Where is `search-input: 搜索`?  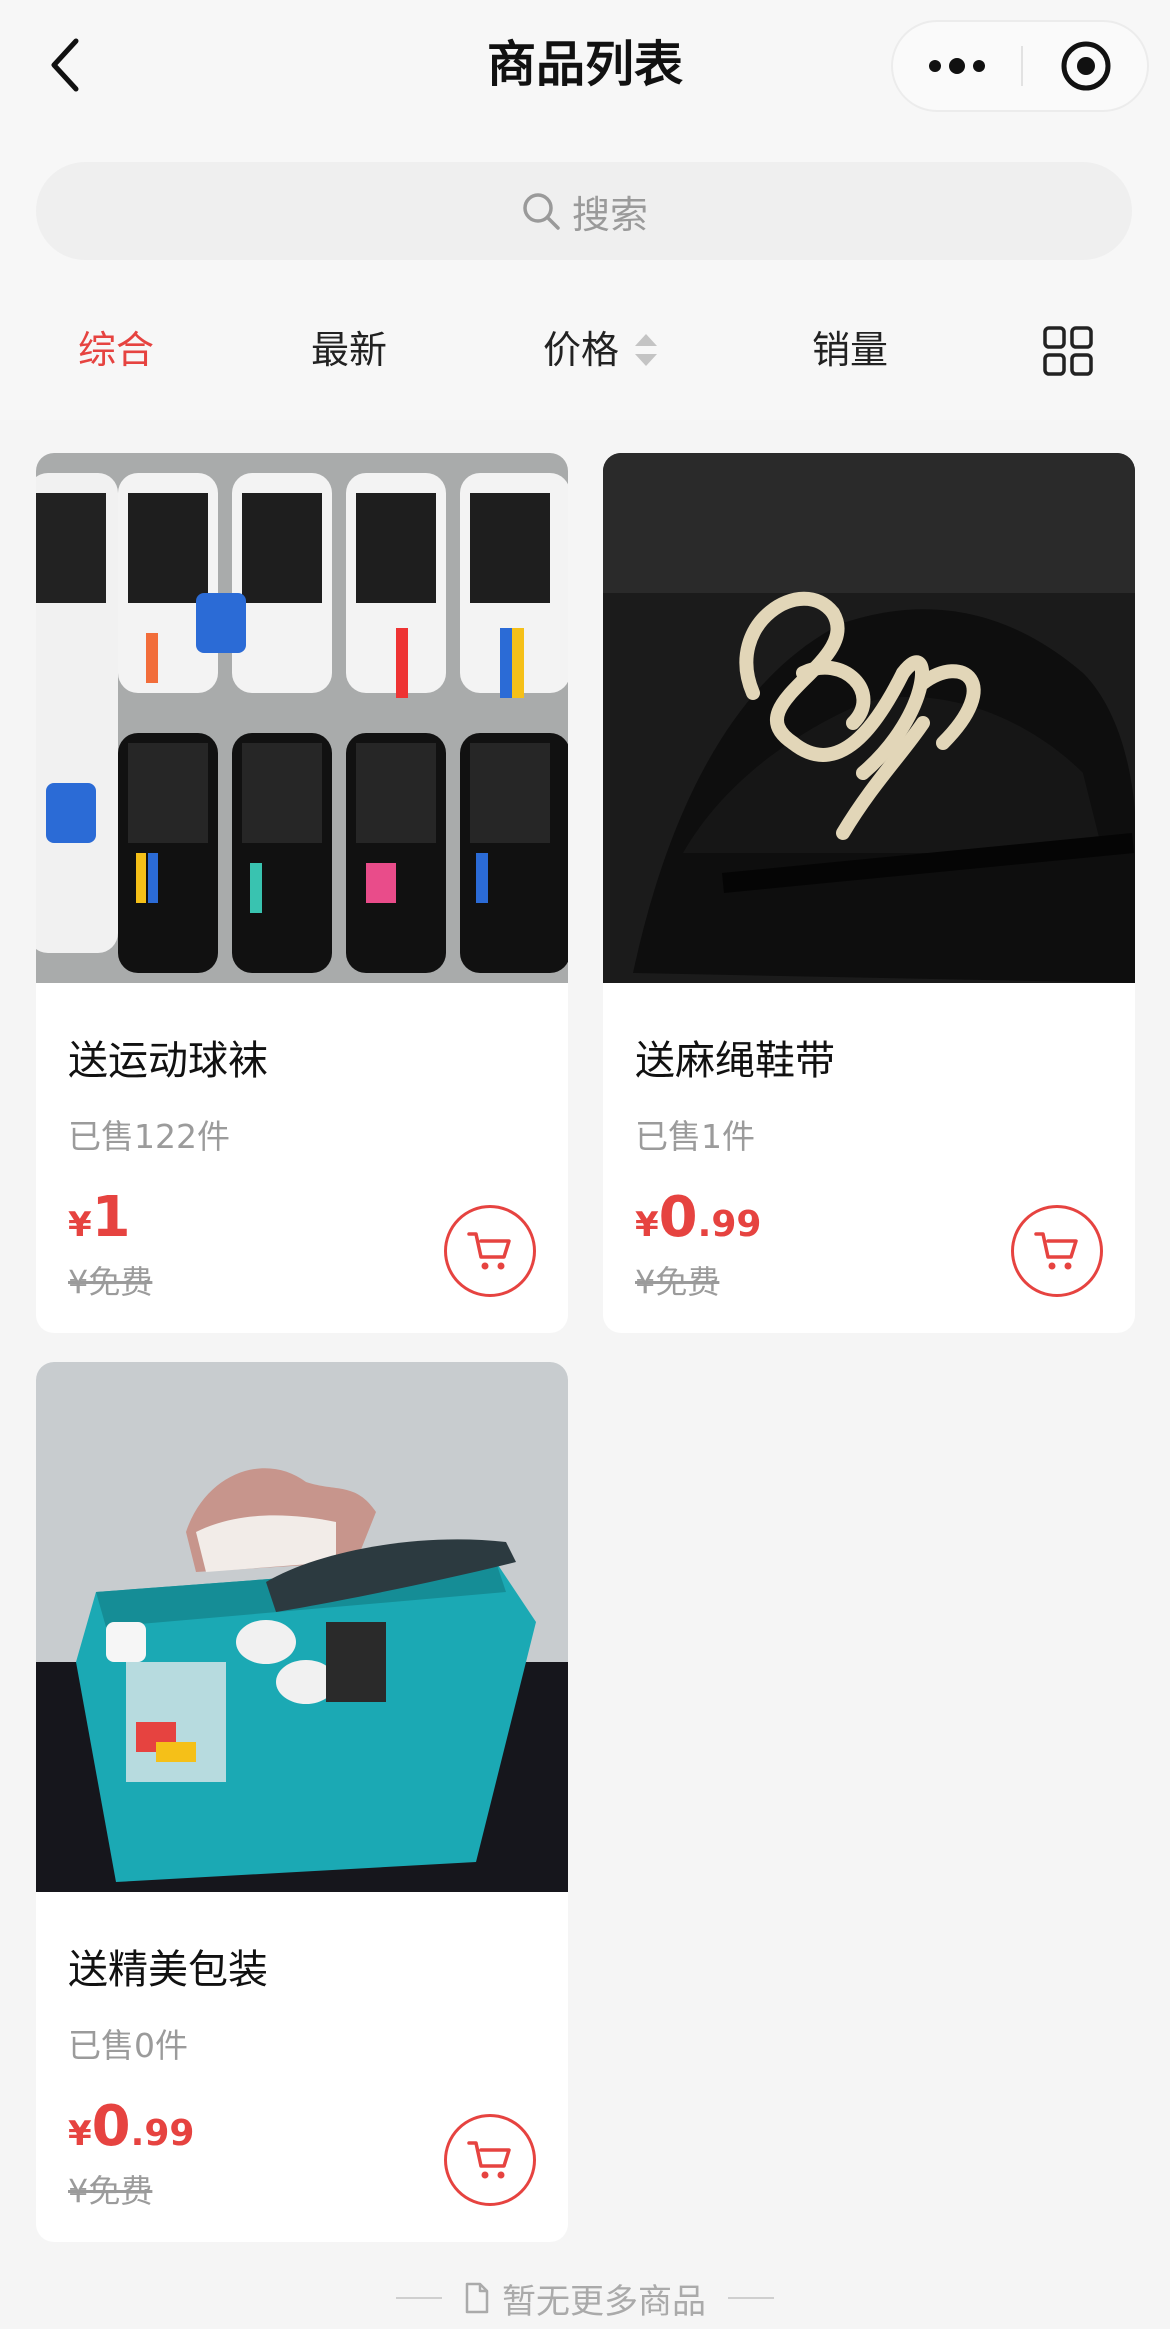 search-input: 搜索 is located at coordinates (584, 211).